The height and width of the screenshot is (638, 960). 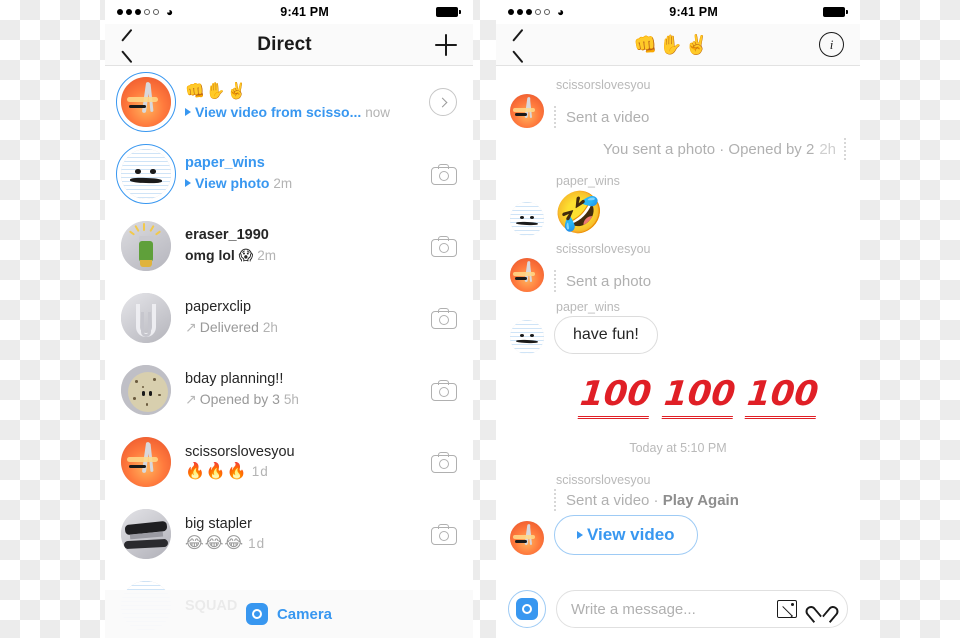 I want to click on hundred-emoji: 100, so click(x=699, y=396).